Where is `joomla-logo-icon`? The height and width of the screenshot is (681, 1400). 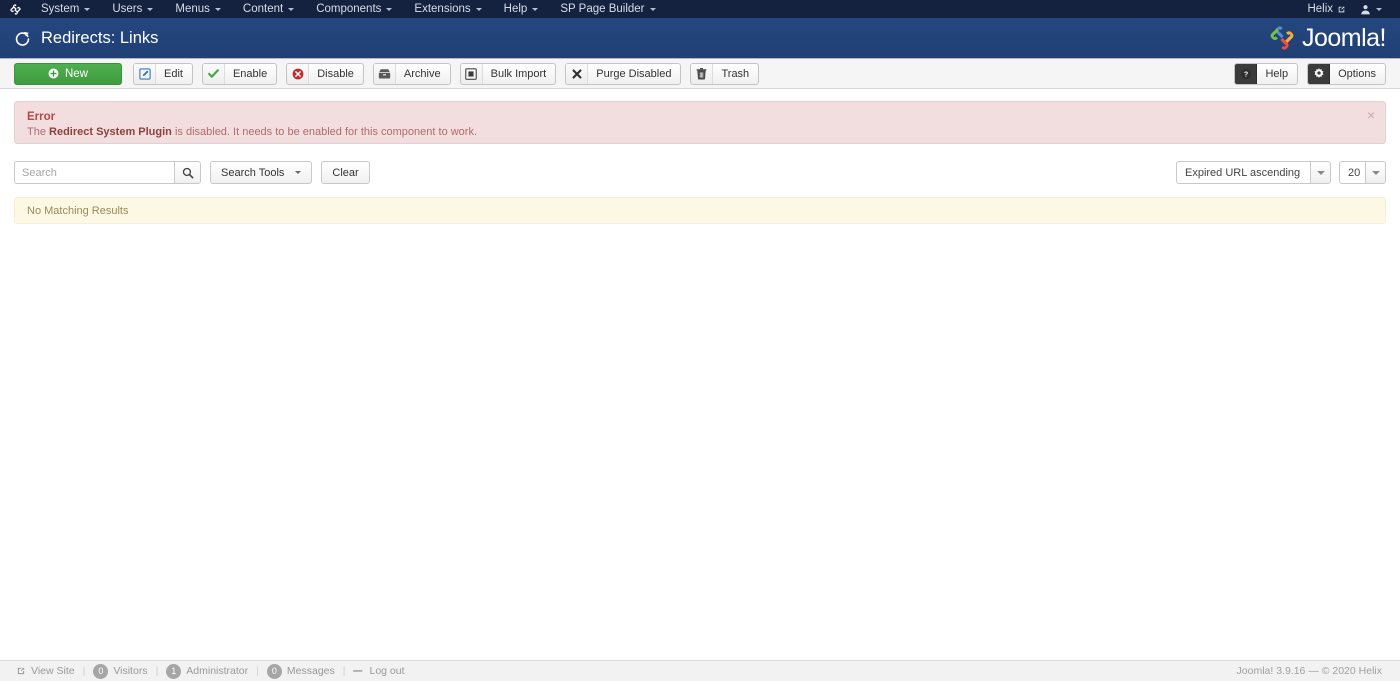
joomla-logo-icon is located at coordinates (1282, 38).